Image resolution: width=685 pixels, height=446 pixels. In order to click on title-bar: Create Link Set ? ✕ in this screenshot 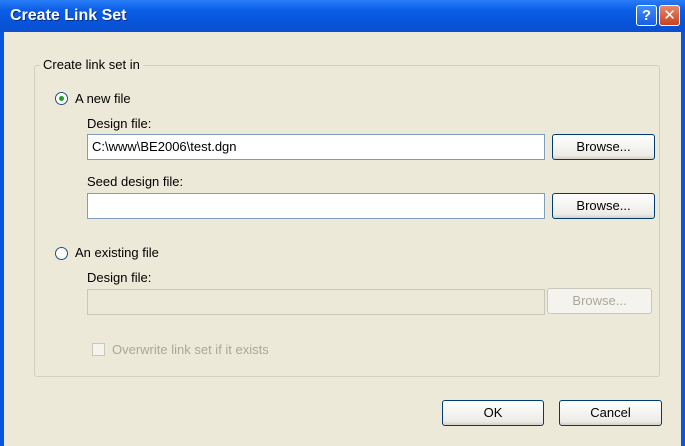, I will do `click(342, 16)`.